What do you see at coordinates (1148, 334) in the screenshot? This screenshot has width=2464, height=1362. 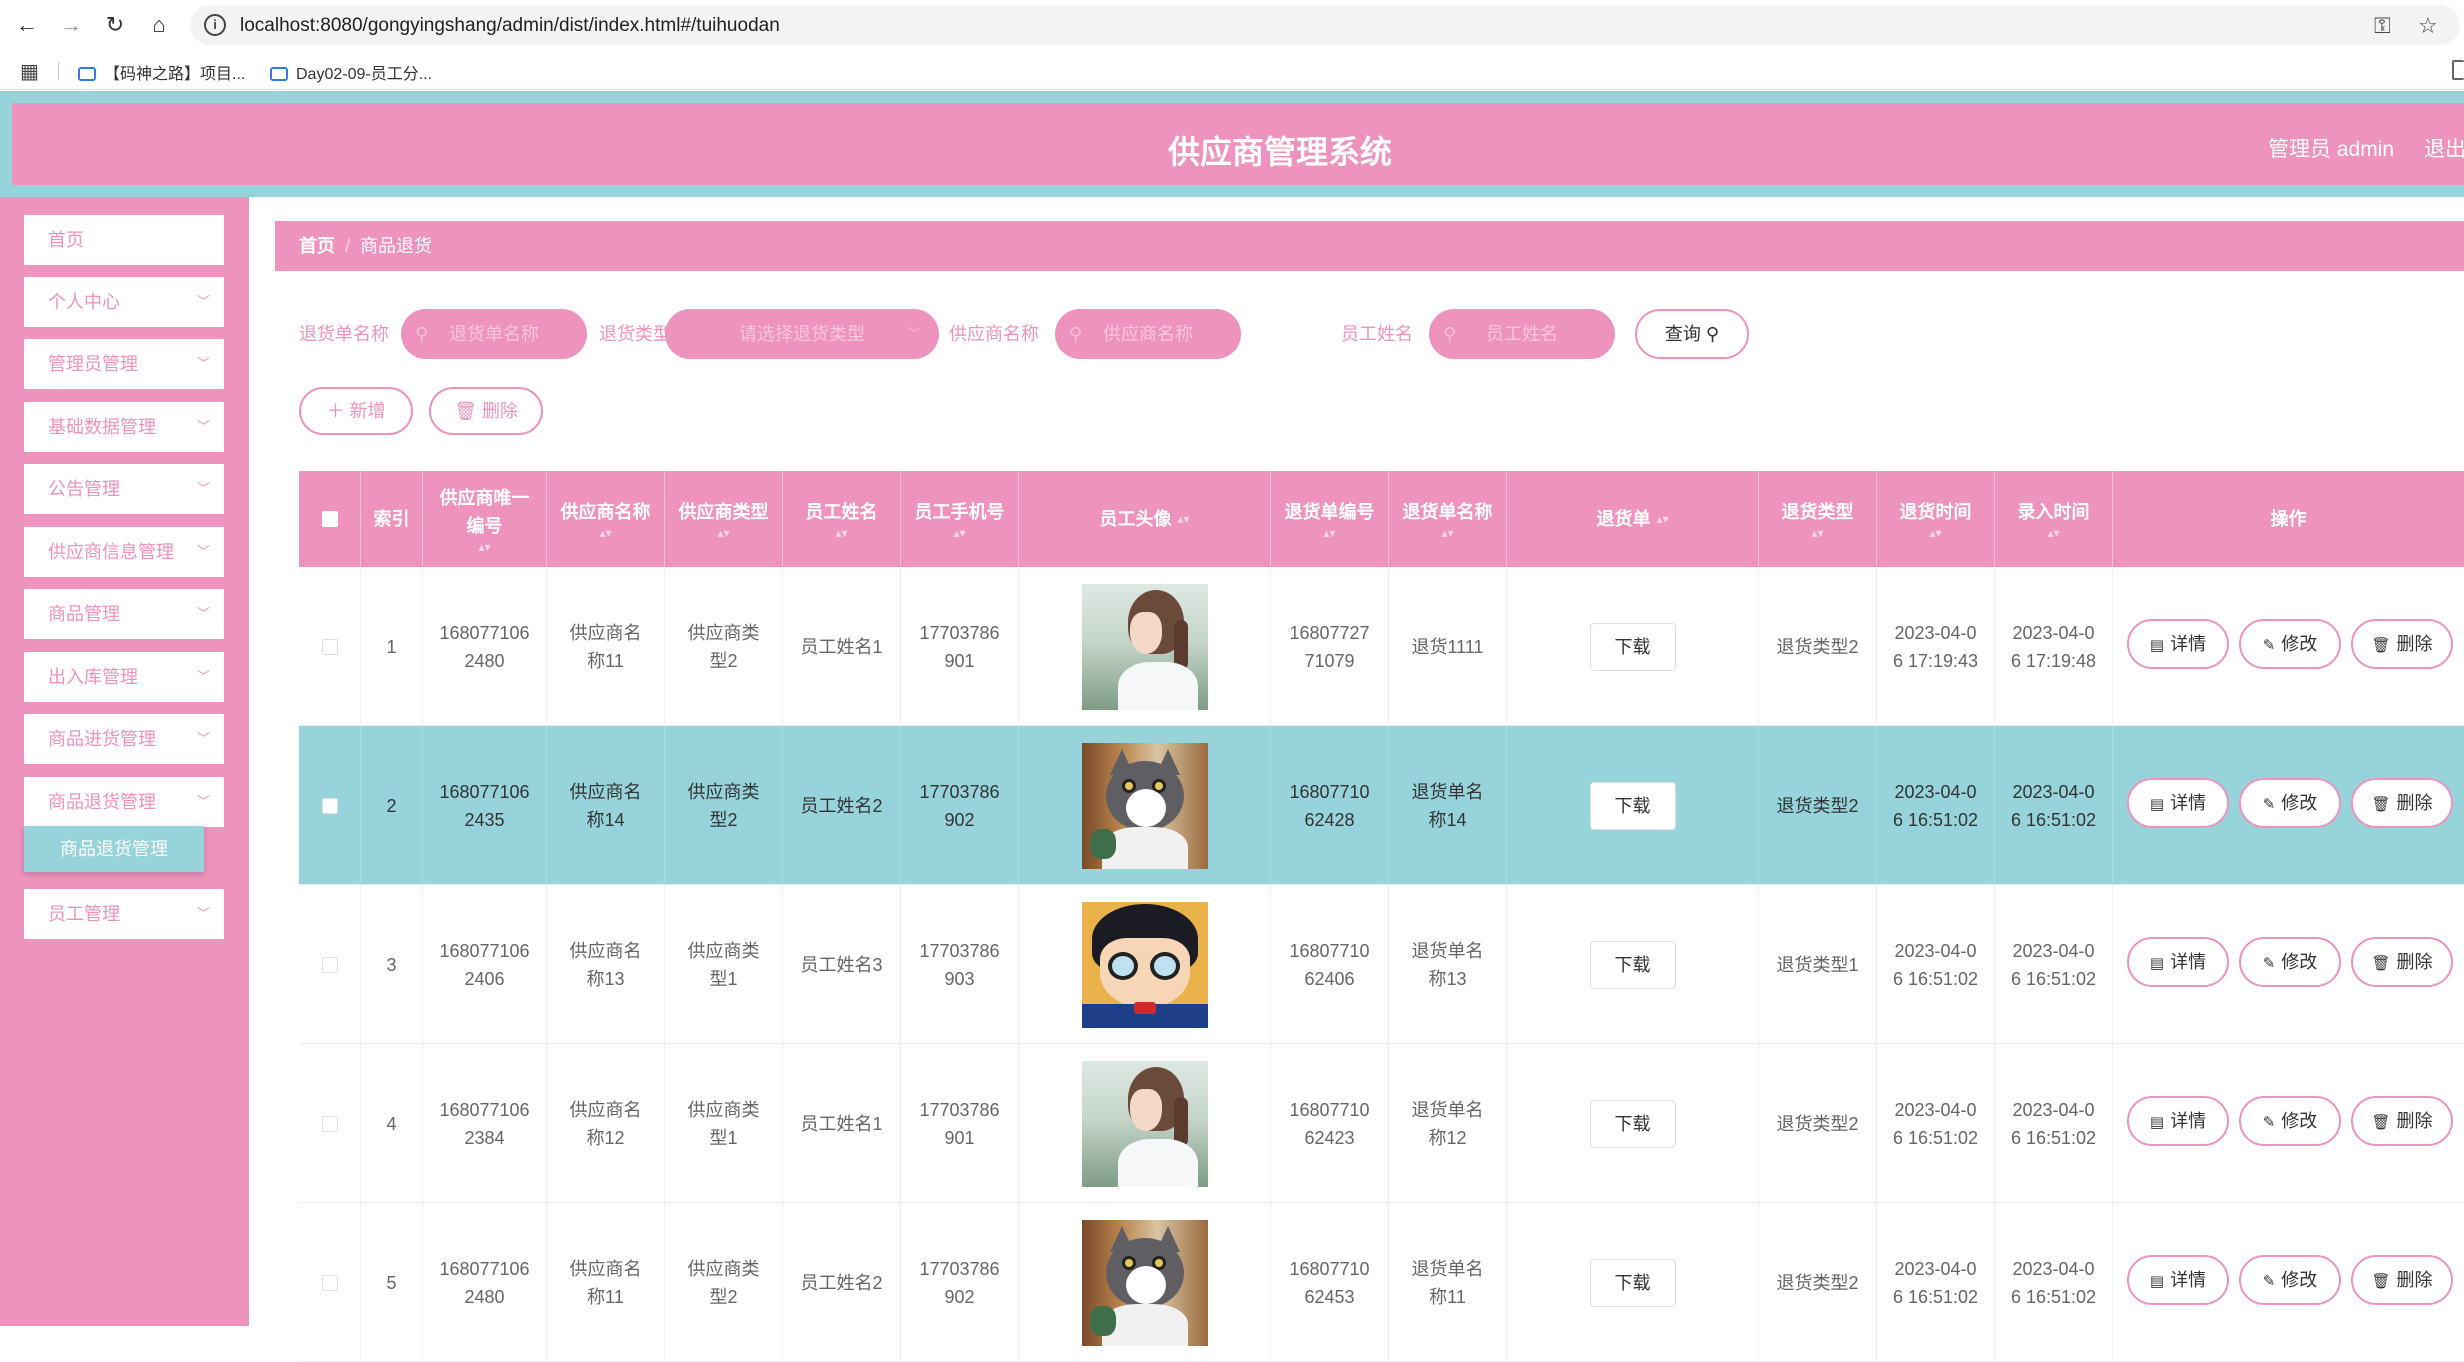 I see `supplier-name-input: ⚲ 供应商名称` at bounding box center [1148, 334].